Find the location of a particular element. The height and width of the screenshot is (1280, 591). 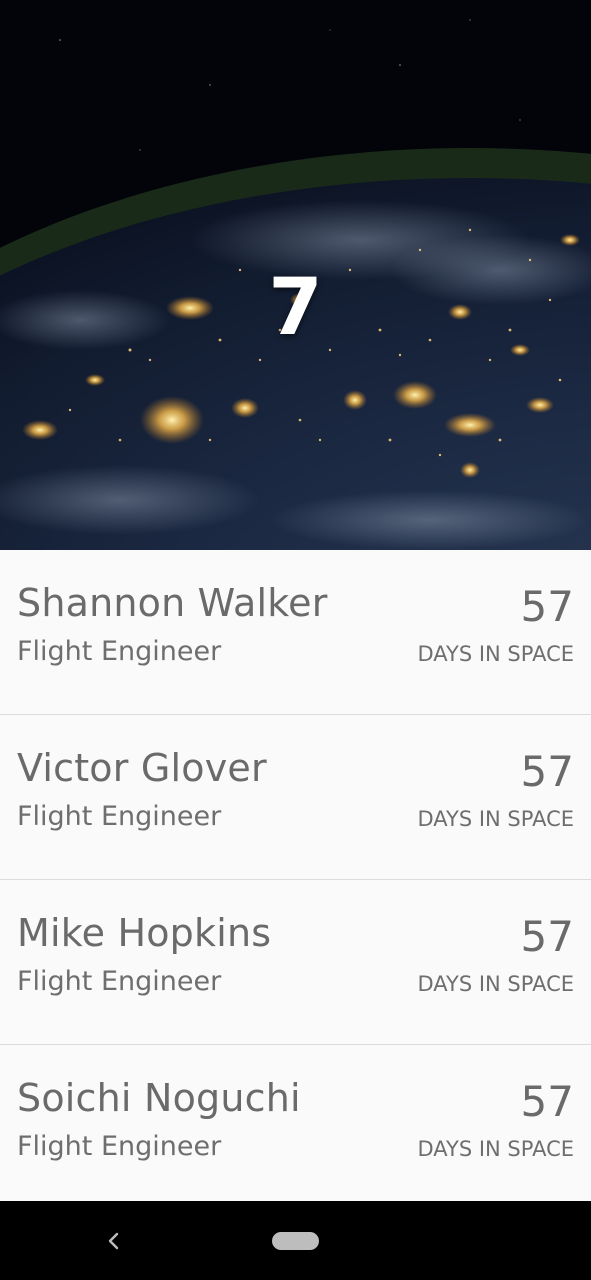

crew-name: Victor Glover is located at coordinates (142, 768).